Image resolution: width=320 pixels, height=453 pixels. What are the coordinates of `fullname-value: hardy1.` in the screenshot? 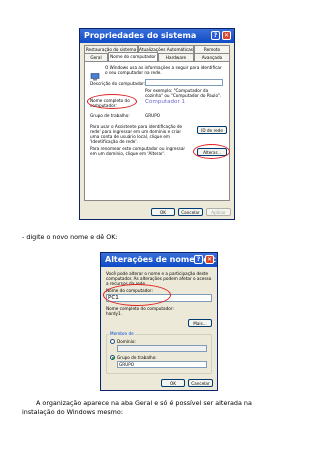 It's located at (114, 313).